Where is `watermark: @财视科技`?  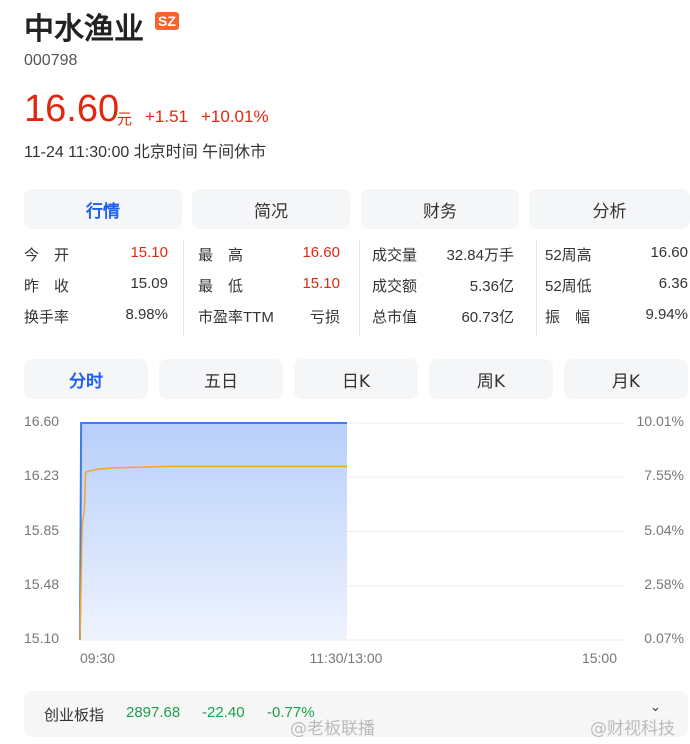 watermark: @财视科技 is located at coordinates (632, 729).